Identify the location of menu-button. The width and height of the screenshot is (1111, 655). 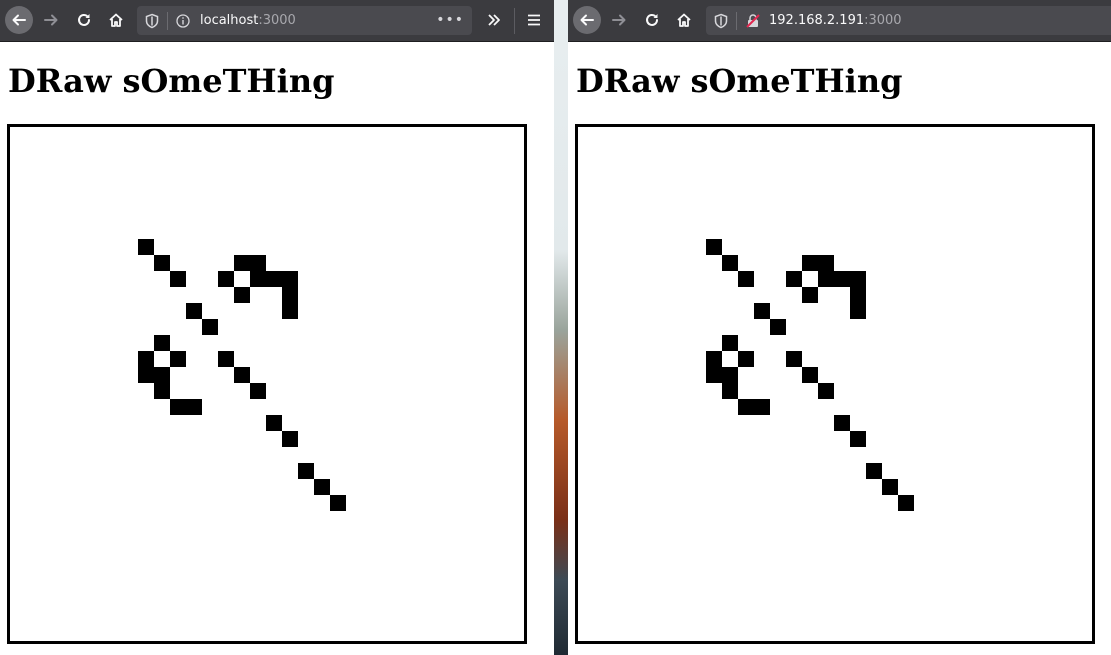
(534, 20).